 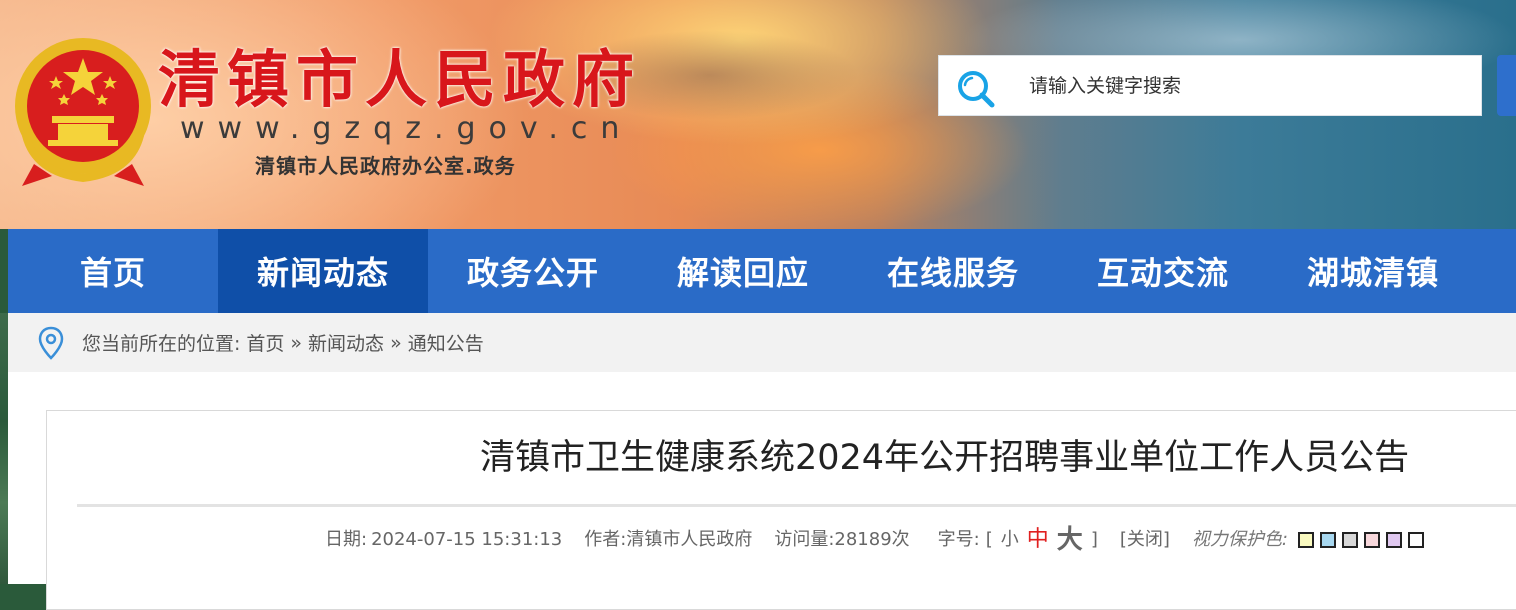 I want to click on eye-protection-label: 视力保护色:, so click(x=1239, y=539).